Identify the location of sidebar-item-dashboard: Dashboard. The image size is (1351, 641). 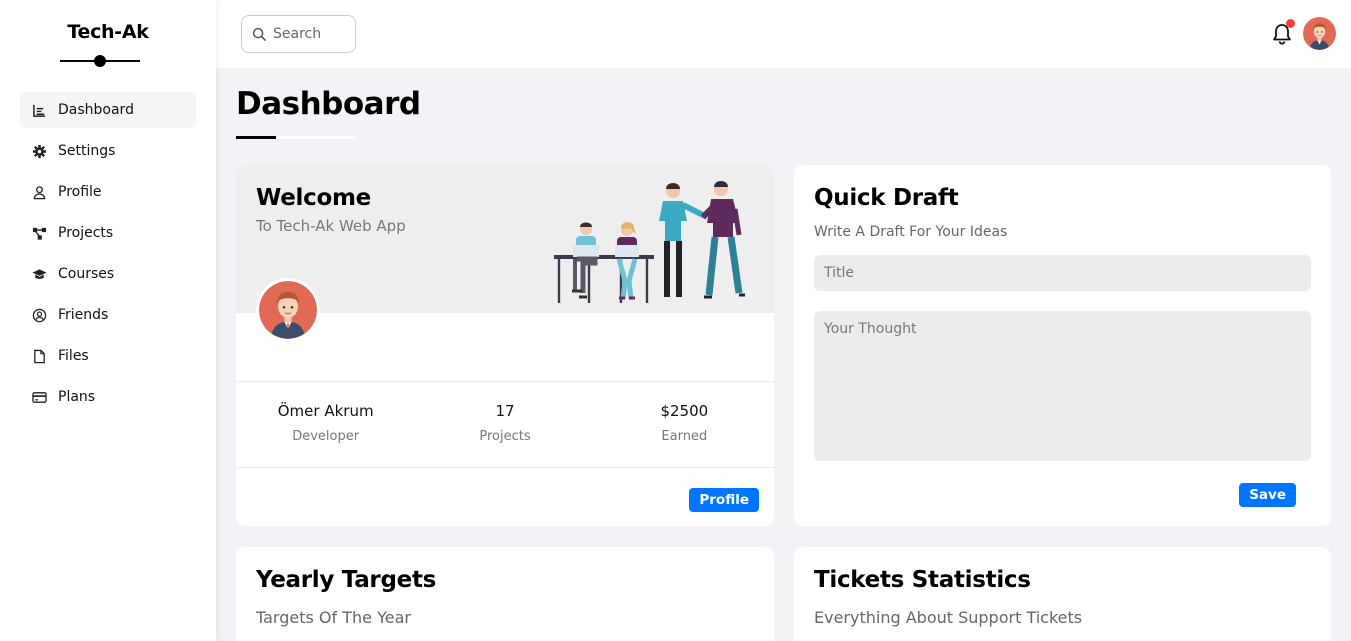
(108, 110).